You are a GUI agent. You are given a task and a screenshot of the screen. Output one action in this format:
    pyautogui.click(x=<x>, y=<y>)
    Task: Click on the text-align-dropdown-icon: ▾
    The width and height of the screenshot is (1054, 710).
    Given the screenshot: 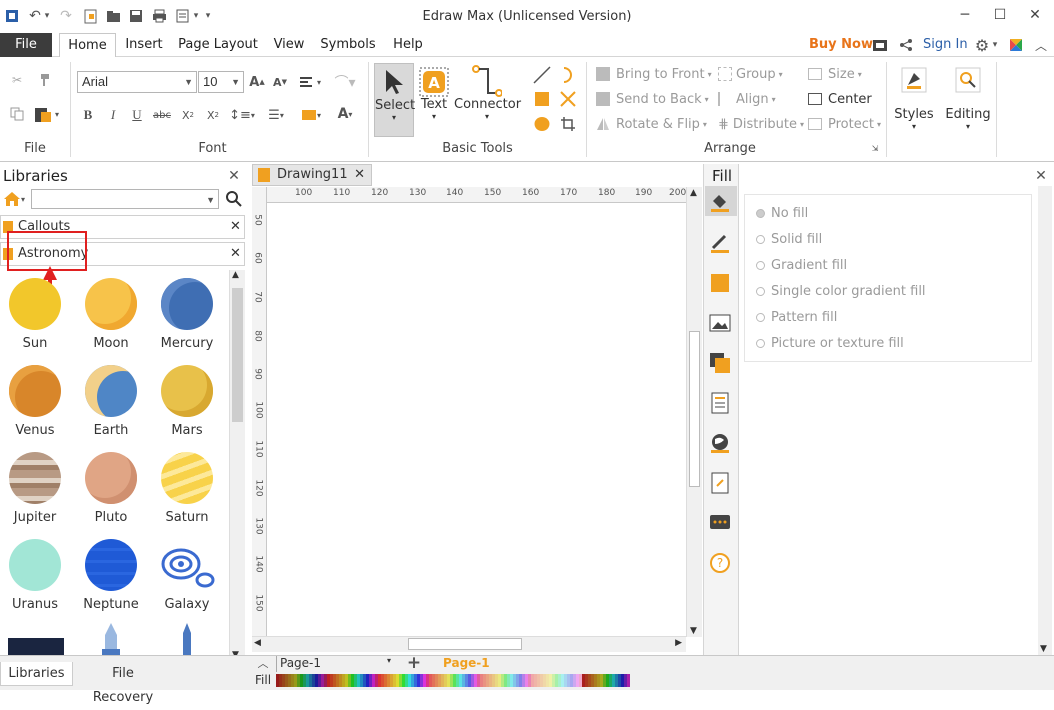 What is the action you would take?
    pyautogui.click(x=319, y=82)
    